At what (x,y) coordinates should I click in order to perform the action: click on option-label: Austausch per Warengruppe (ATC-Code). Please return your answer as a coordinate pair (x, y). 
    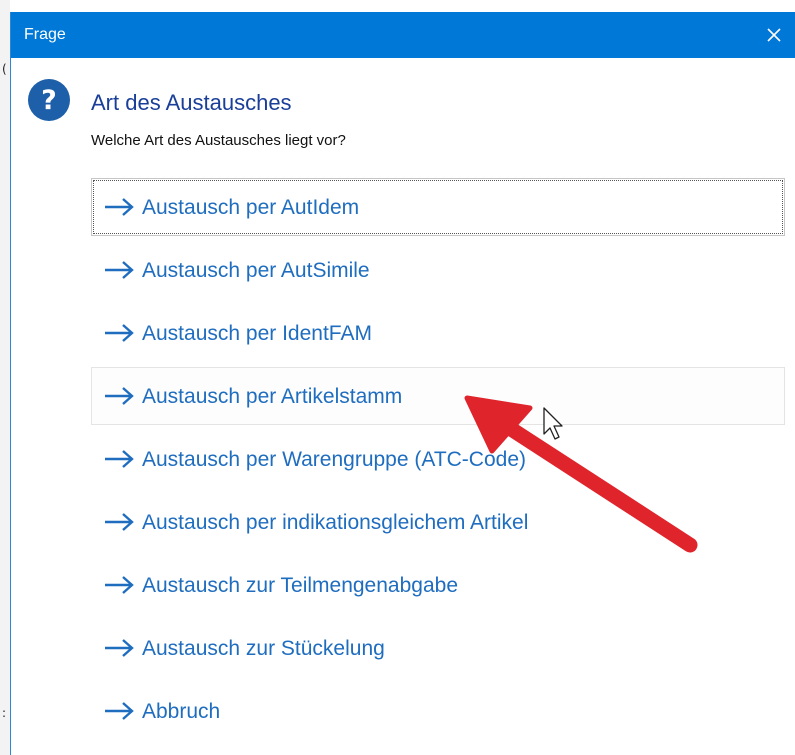
    Looking at the image, I should click on (334, 459).